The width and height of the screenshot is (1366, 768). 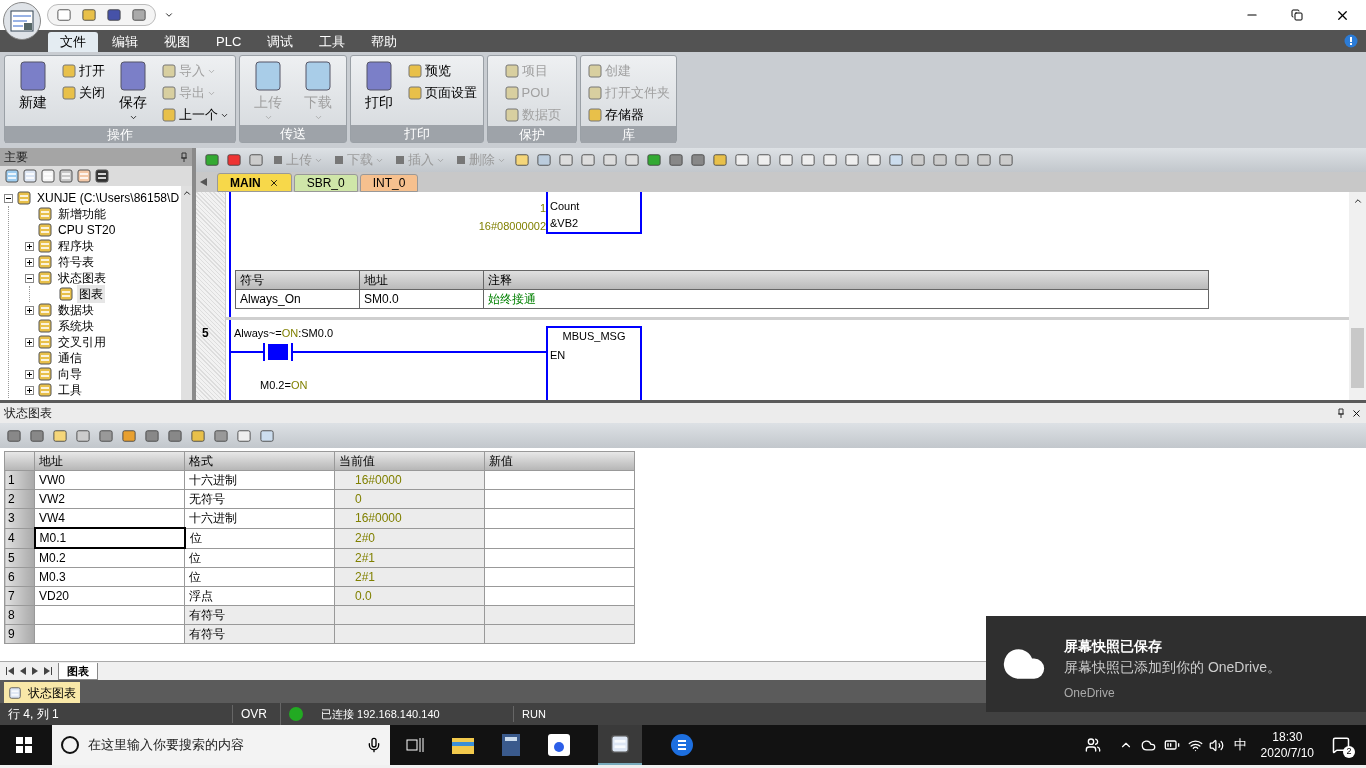 I want to click on ribbon-button: 页面设置, so click(x=442, y=93).